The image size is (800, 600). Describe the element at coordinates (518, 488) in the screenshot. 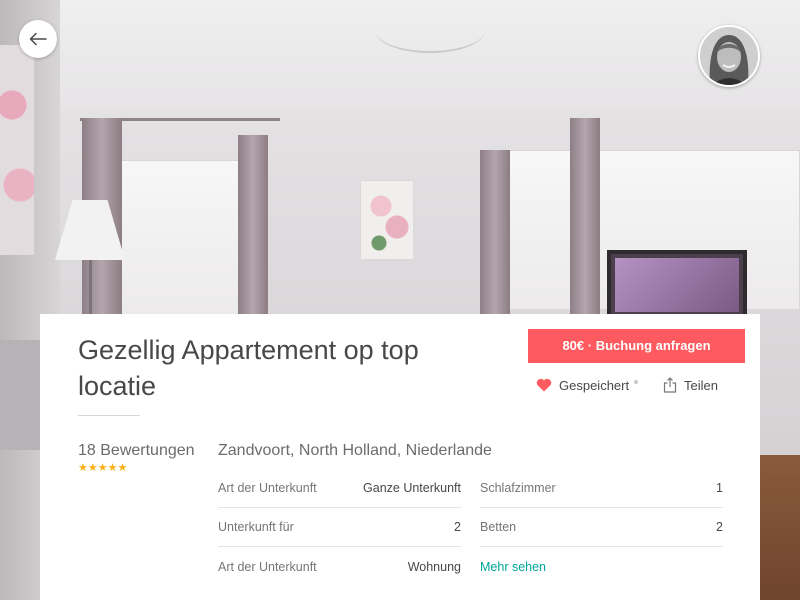

I see `fact-label: Schlafzimmer` at that location.